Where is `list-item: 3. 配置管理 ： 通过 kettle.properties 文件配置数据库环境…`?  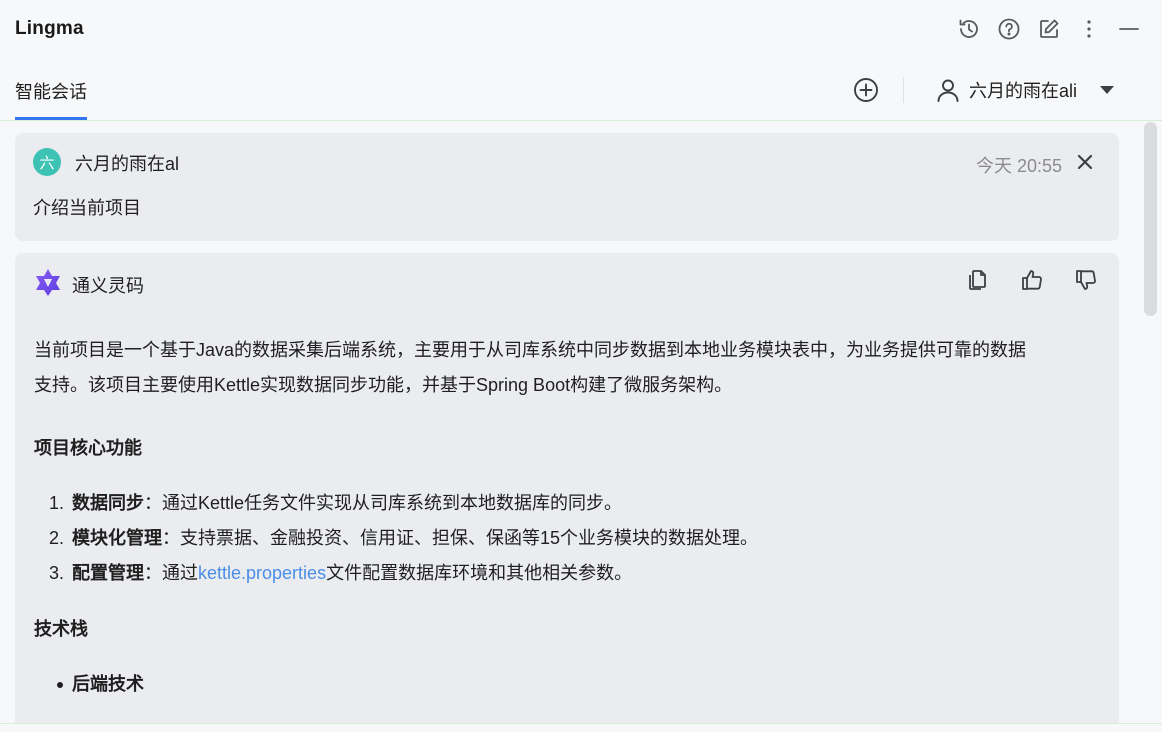
list-item: 3. 配置管理 ： 通过 kettle.properties 文件配置数据库环境… is located at coordinates (569, 573).